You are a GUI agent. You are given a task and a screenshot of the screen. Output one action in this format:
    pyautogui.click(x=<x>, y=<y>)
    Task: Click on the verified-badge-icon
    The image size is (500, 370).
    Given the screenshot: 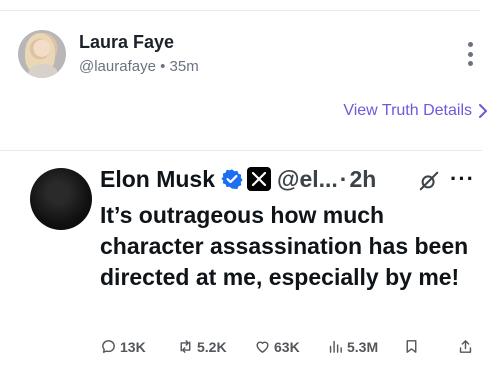 What is the action you would take?
    pyautogui.click(x=232, y=179)
    